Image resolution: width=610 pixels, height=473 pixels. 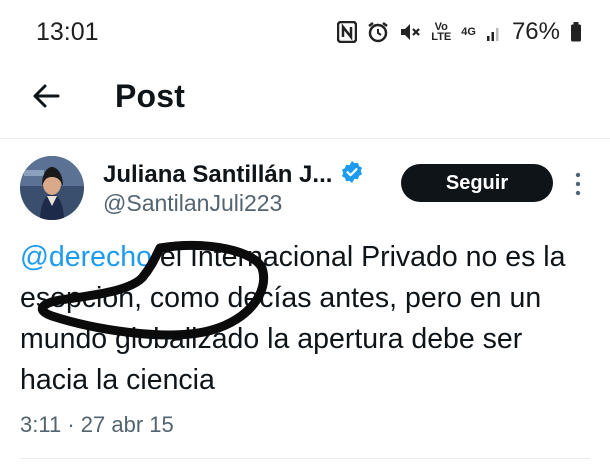 I want to click on verified-badge-icon, so click(x=352, y=174).